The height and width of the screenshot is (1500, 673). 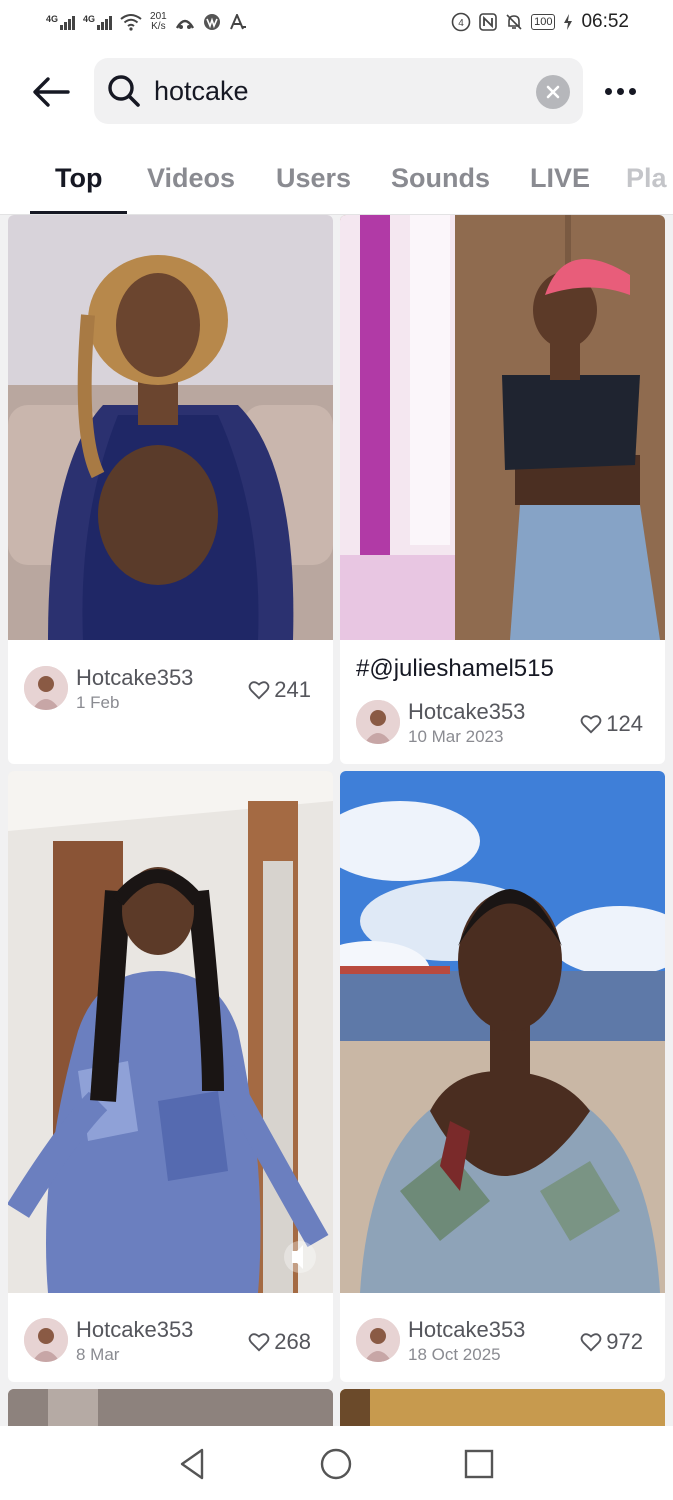 I want to click on tab-sounds: Sounds, so click(x=440, y=178).